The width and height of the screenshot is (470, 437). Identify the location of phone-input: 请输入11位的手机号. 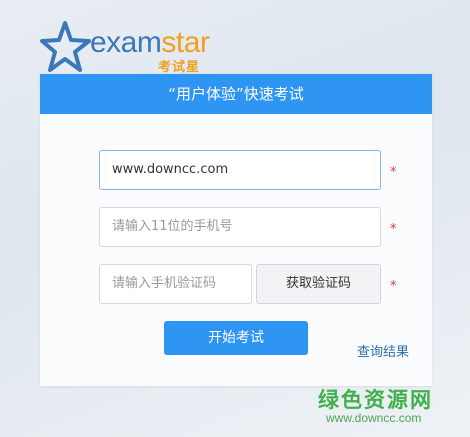
(240, 227).